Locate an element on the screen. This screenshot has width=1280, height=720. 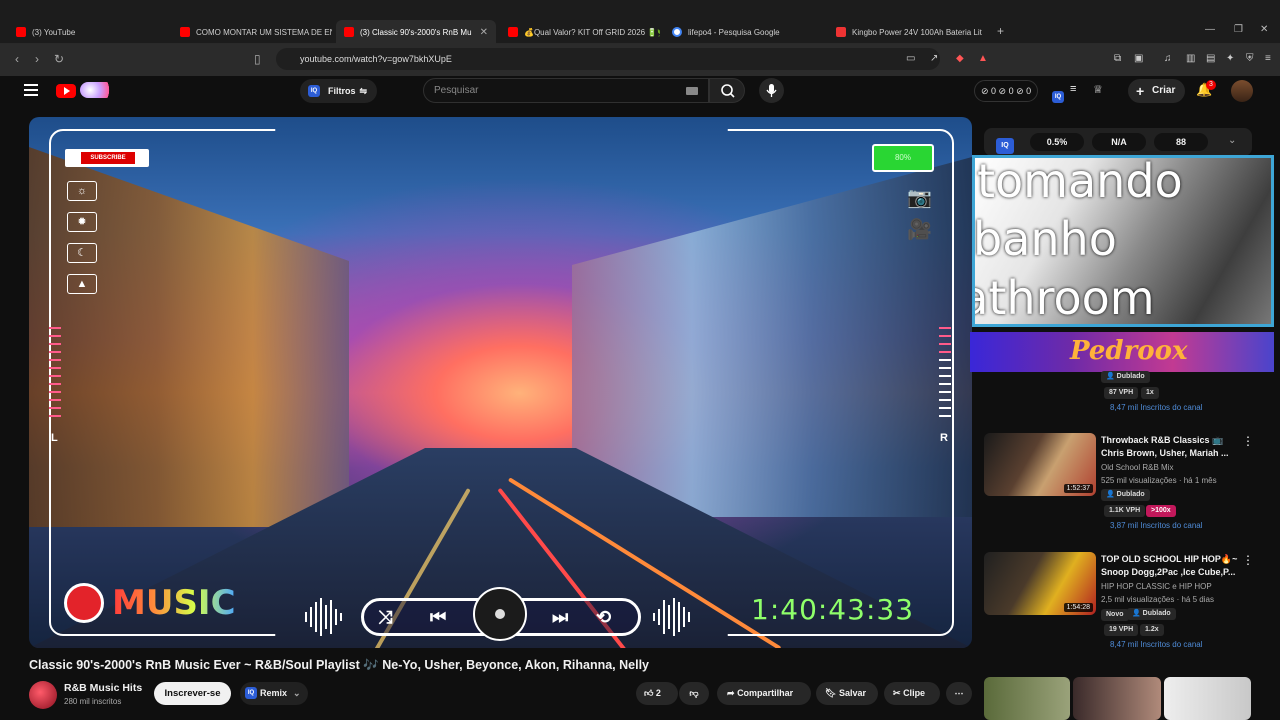
search-input: Pesquisar is located at coordinates (566, 90).